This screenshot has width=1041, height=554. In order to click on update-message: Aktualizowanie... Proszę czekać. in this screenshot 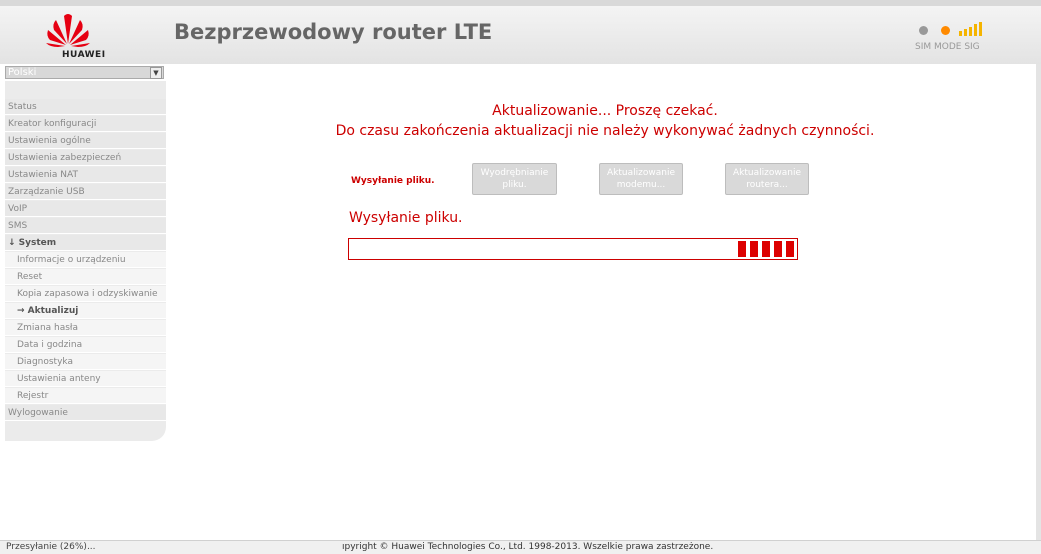, I will do `click(605, 111)`.